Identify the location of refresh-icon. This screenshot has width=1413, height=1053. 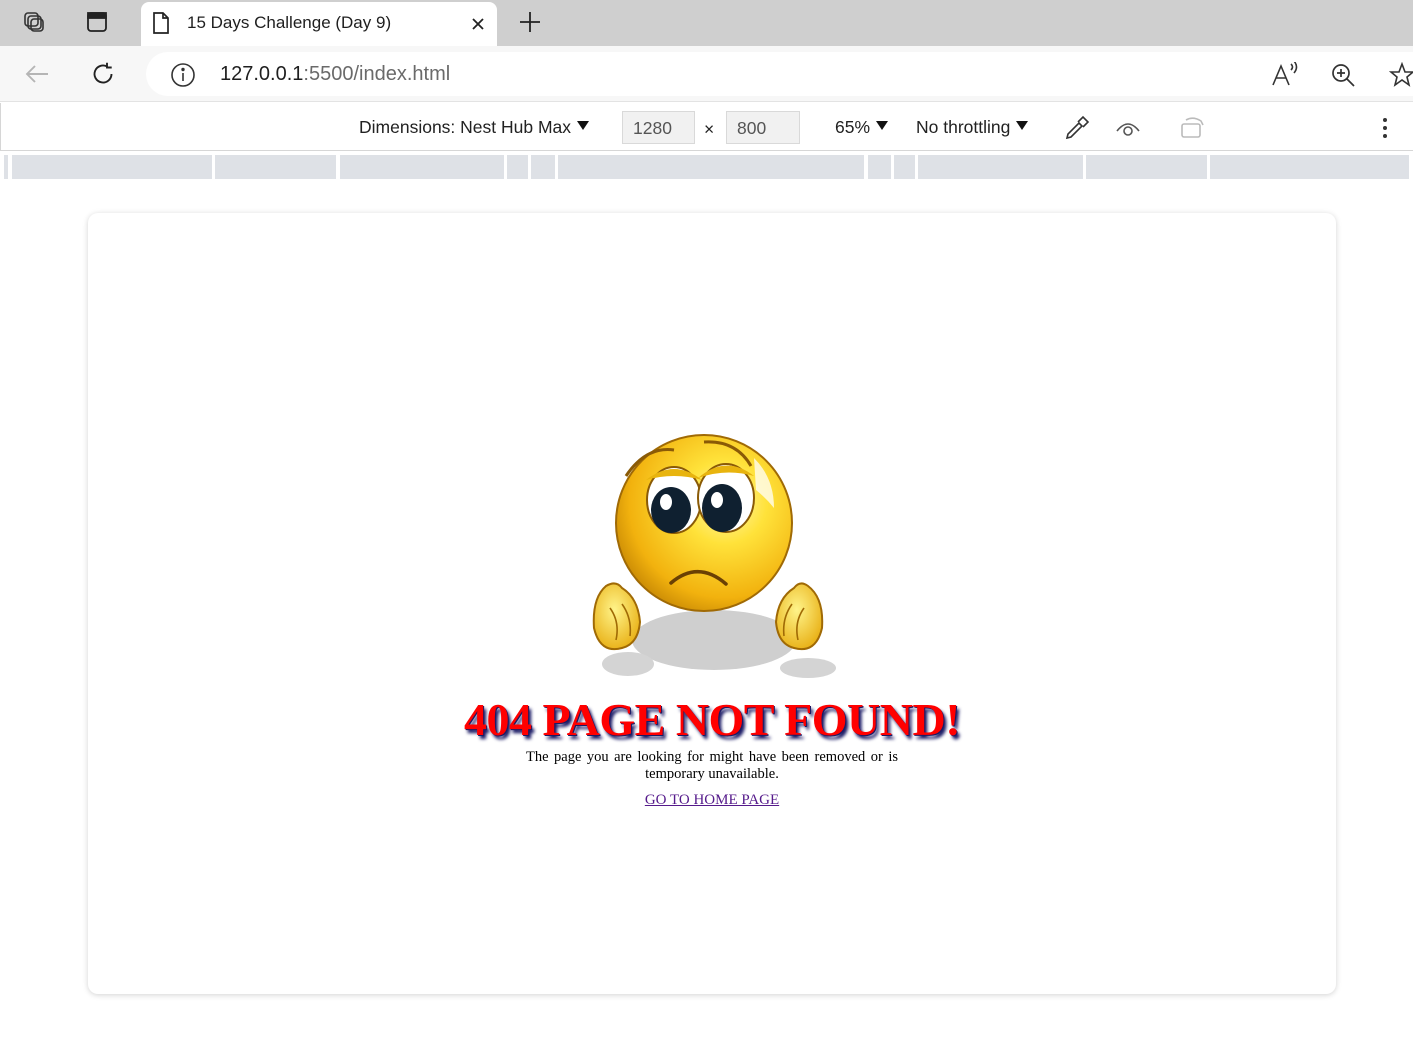
(103, 74).